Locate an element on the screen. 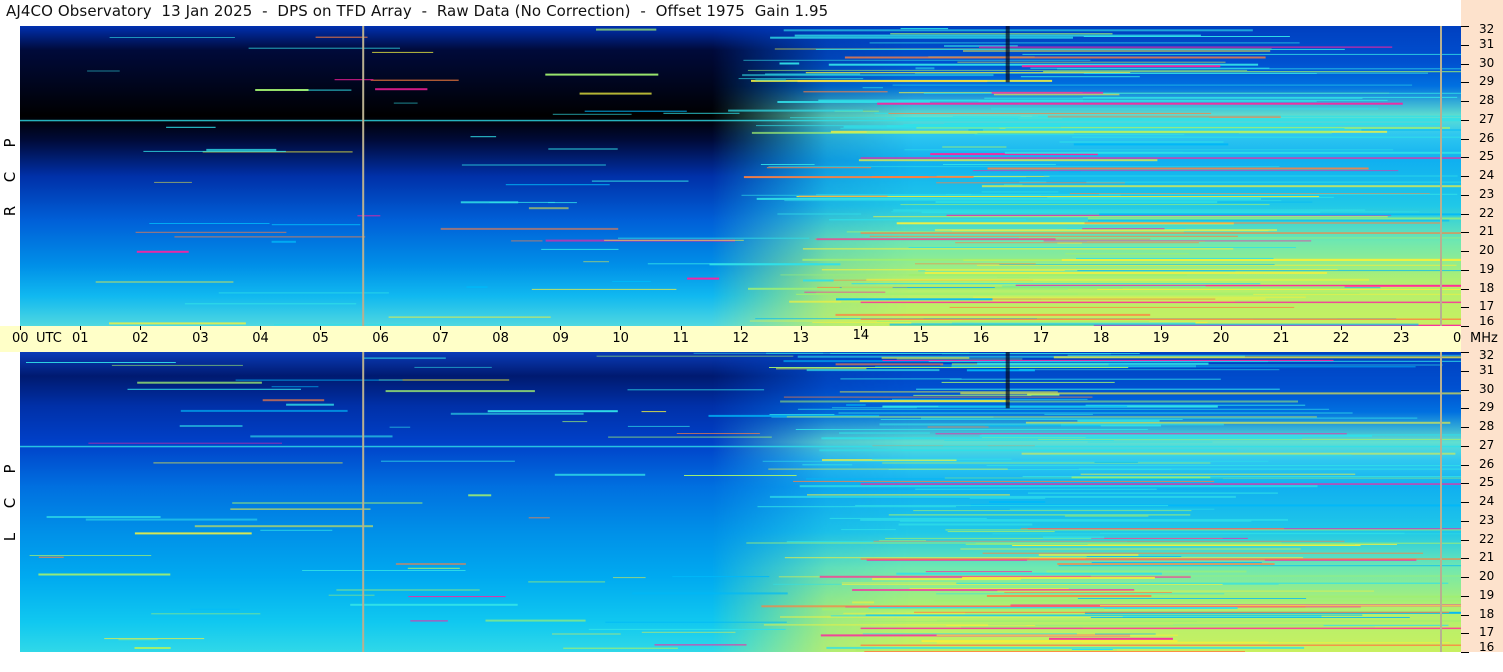 This screenshot has height=672, width=1503. utc-tick-label: 05 is located at coordinates (320, 338).